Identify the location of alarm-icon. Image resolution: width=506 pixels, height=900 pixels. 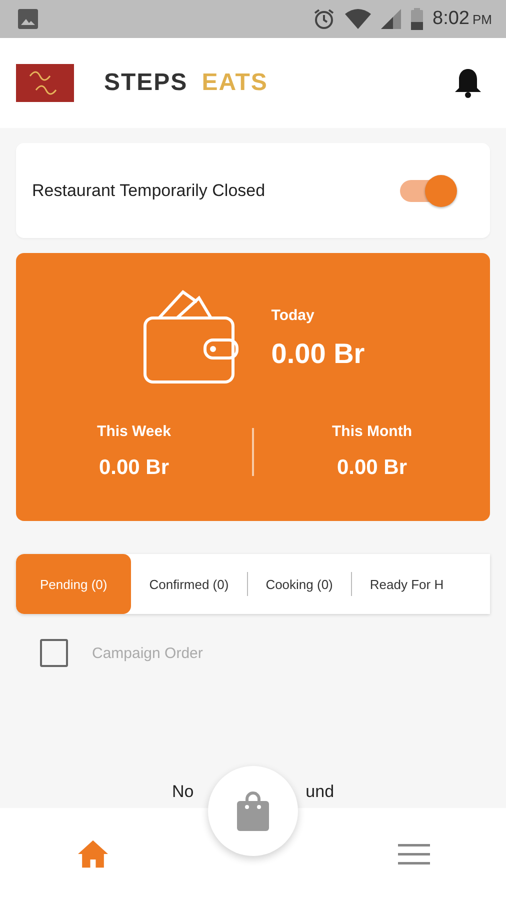
(323, 19).